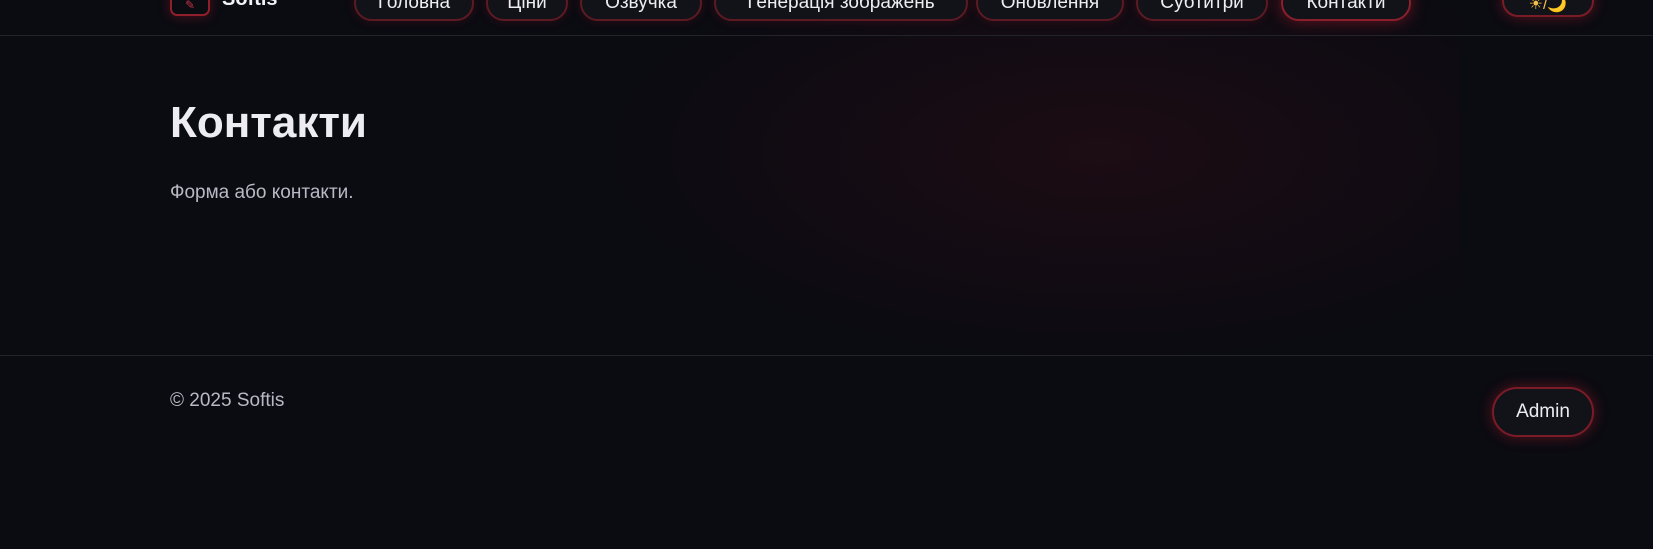 The image size is (1653, 549). What do you see at coordinates (641, 6) in the screenshot?
I see `nav-item-label: Озвучка` at bounding box center [641, 6].